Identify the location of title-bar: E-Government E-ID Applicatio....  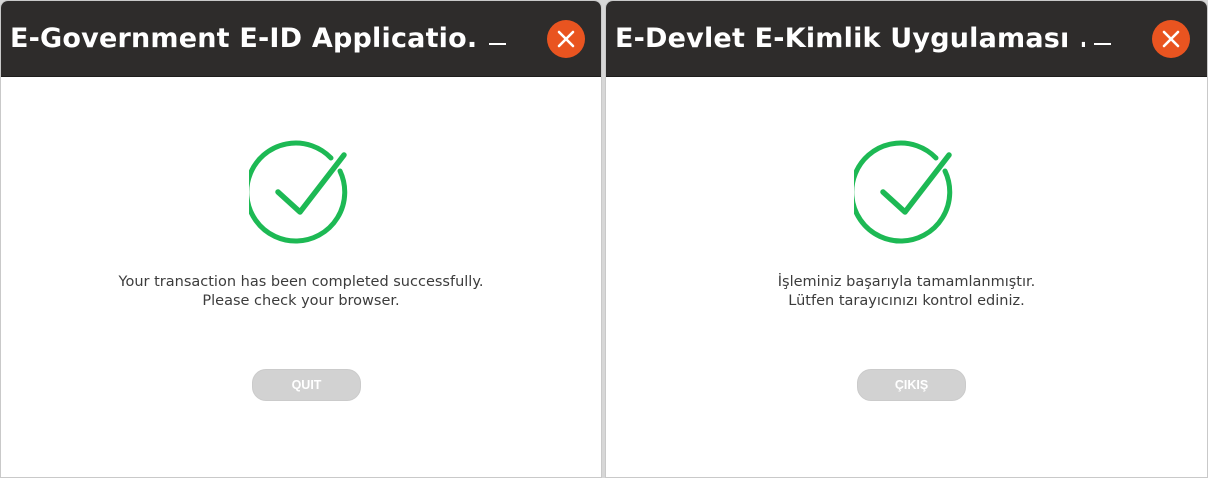
(301, 39).